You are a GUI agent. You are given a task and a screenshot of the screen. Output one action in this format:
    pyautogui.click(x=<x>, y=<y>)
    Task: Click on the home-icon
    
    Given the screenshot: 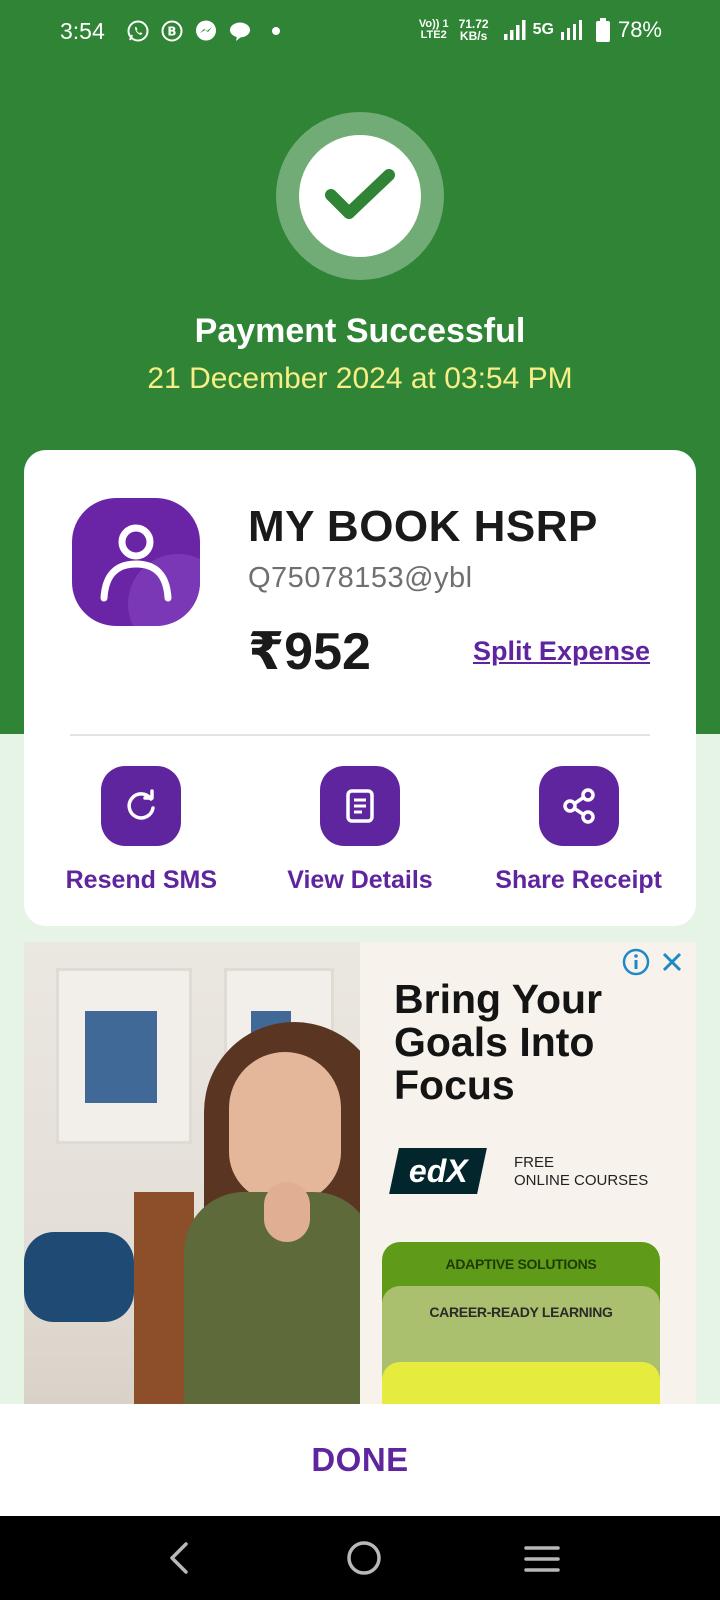 What is the action you would take?
    pyautogui.click(x=364, y=1558)
    